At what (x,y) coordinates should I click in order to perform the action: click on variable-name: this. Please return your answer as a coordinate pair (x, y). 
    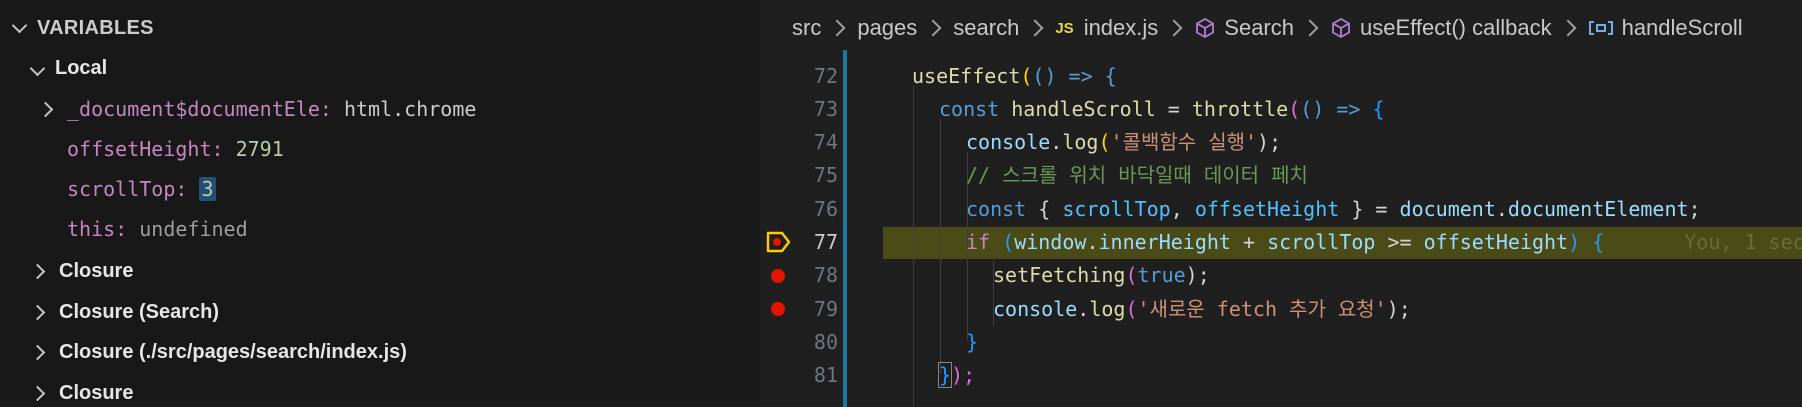
    Looking at the image, I should click on (91, 229).